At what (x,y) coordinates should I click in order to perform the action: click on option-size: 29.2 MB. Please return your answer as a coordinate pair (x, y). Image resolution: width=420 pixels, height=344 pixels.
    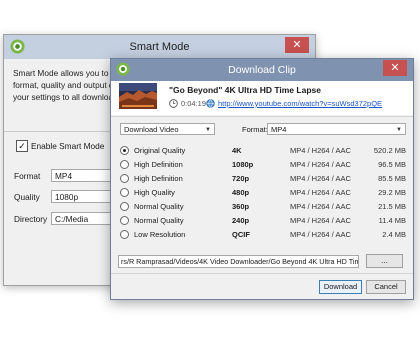
    Looking at the image, I should click on (392, 192).